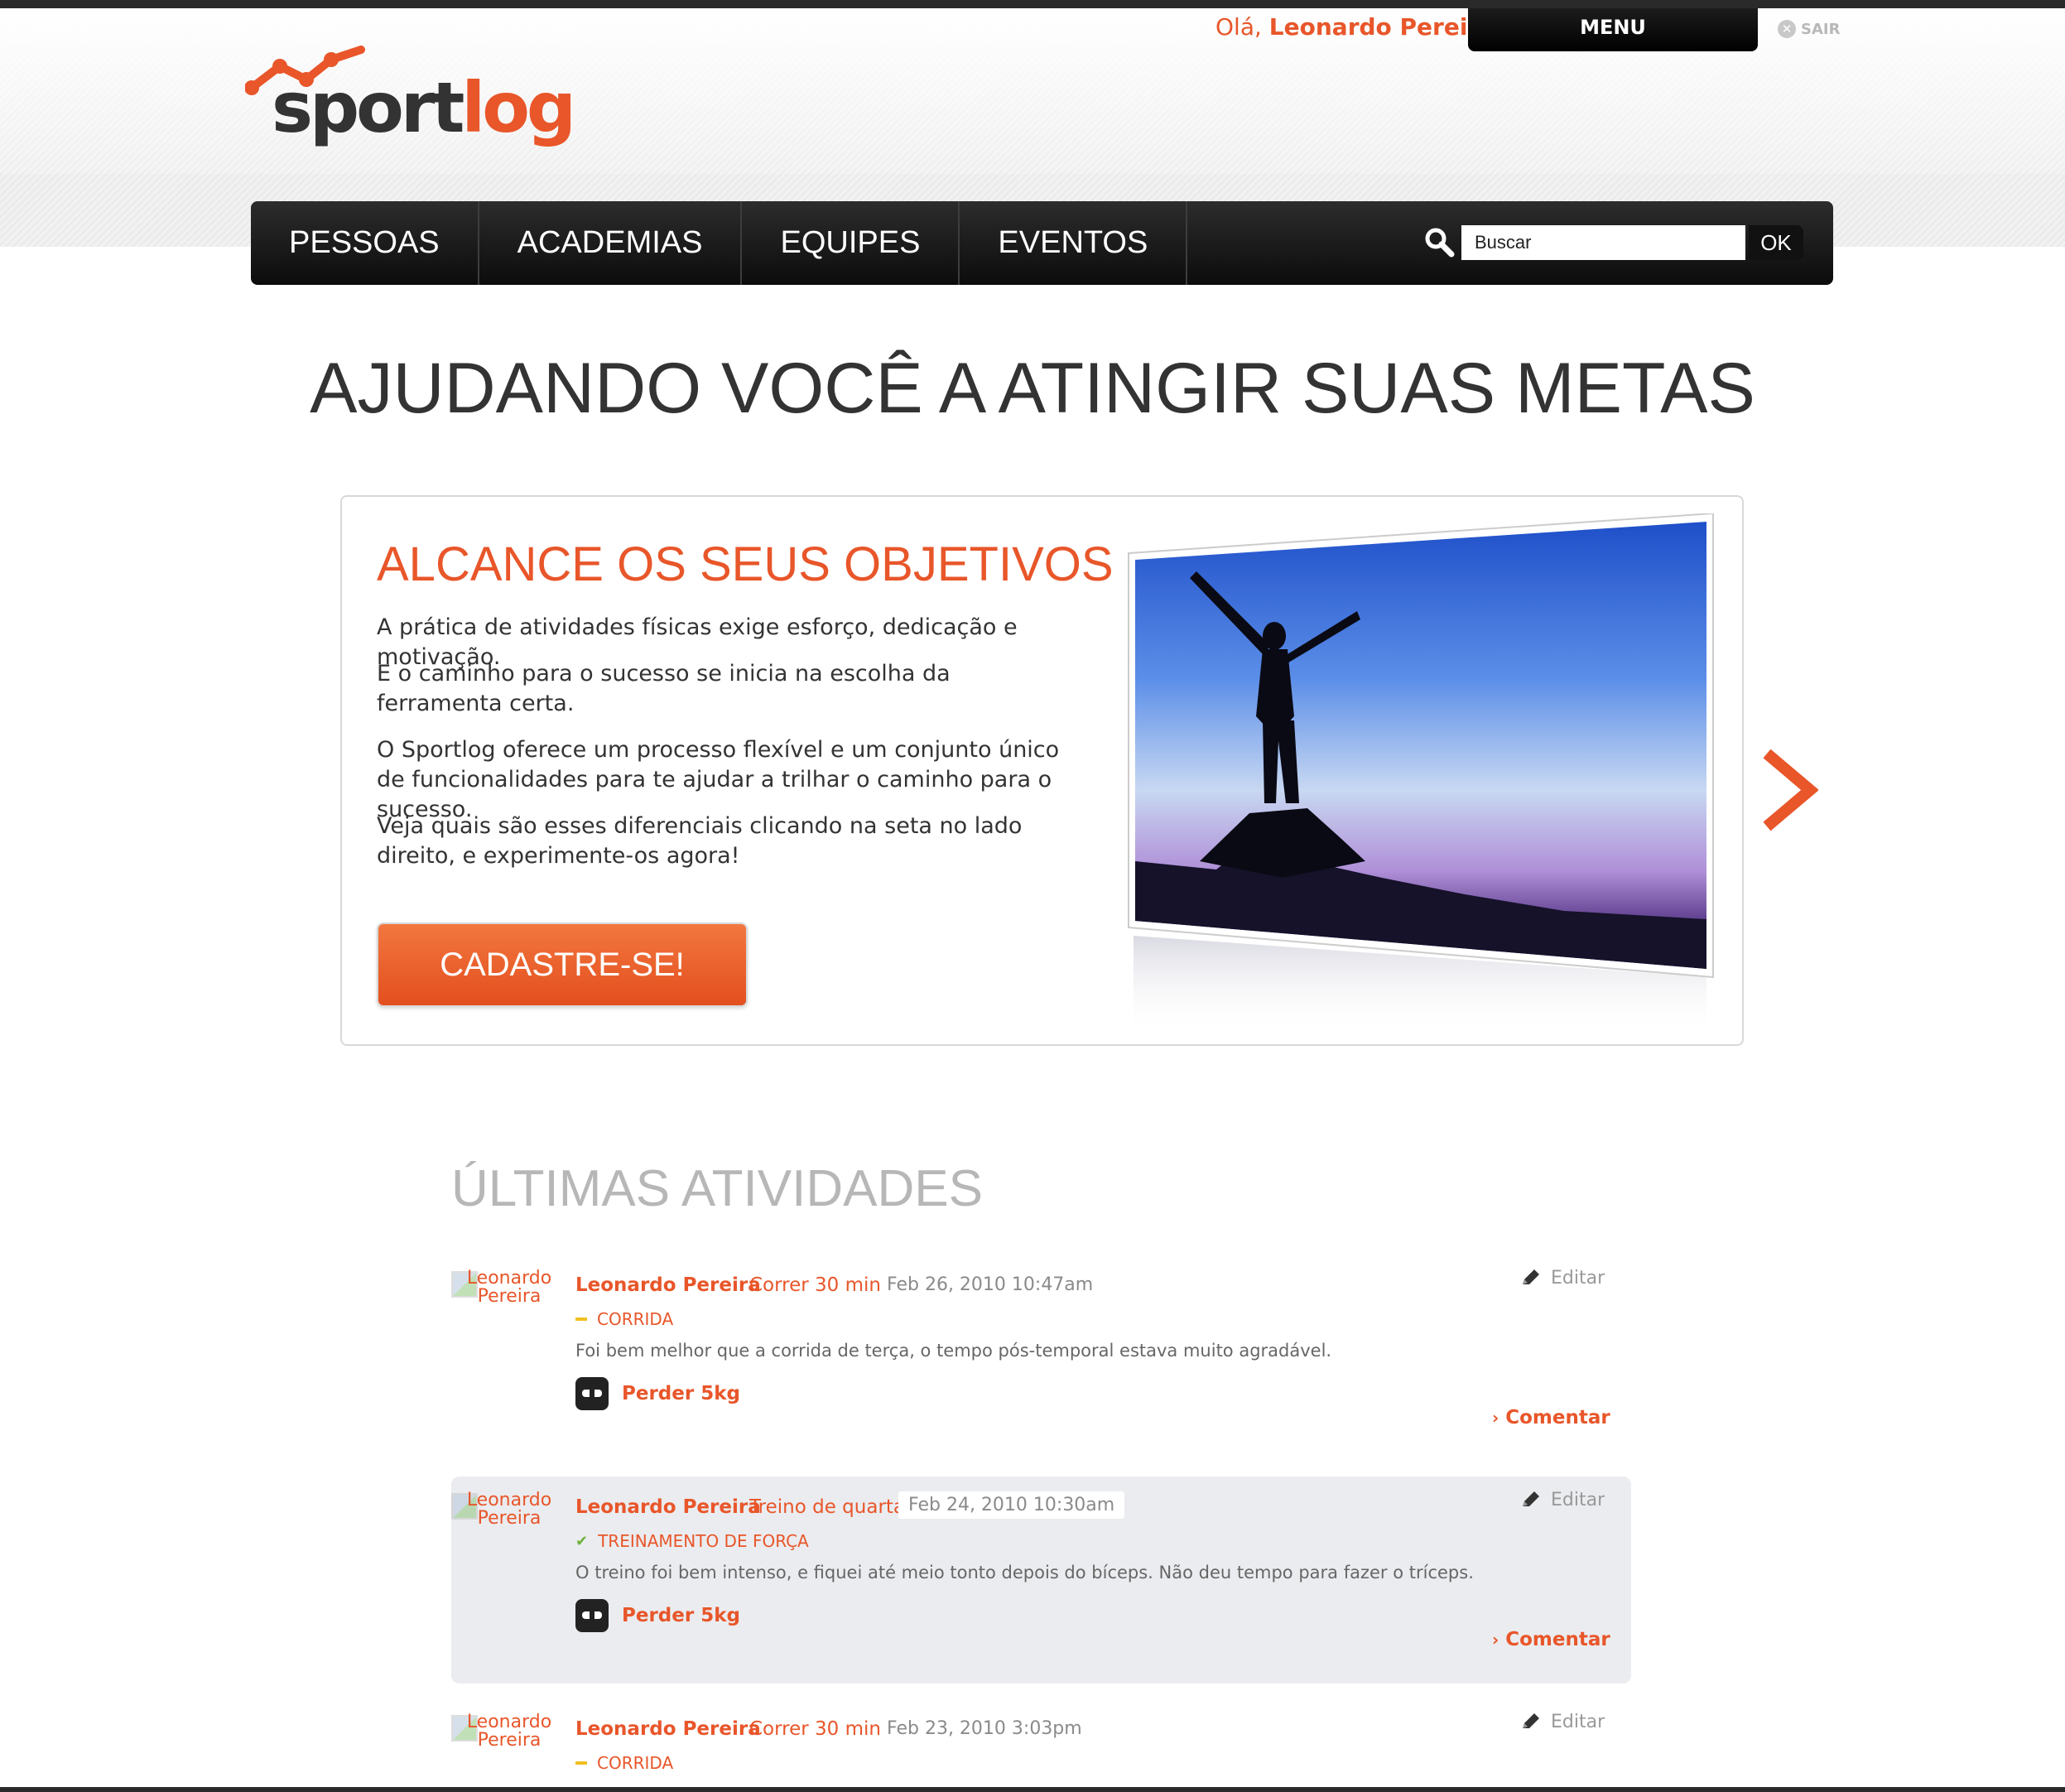  I want to click on signup-button: CADASTRE-SE!, so click(562, 965).